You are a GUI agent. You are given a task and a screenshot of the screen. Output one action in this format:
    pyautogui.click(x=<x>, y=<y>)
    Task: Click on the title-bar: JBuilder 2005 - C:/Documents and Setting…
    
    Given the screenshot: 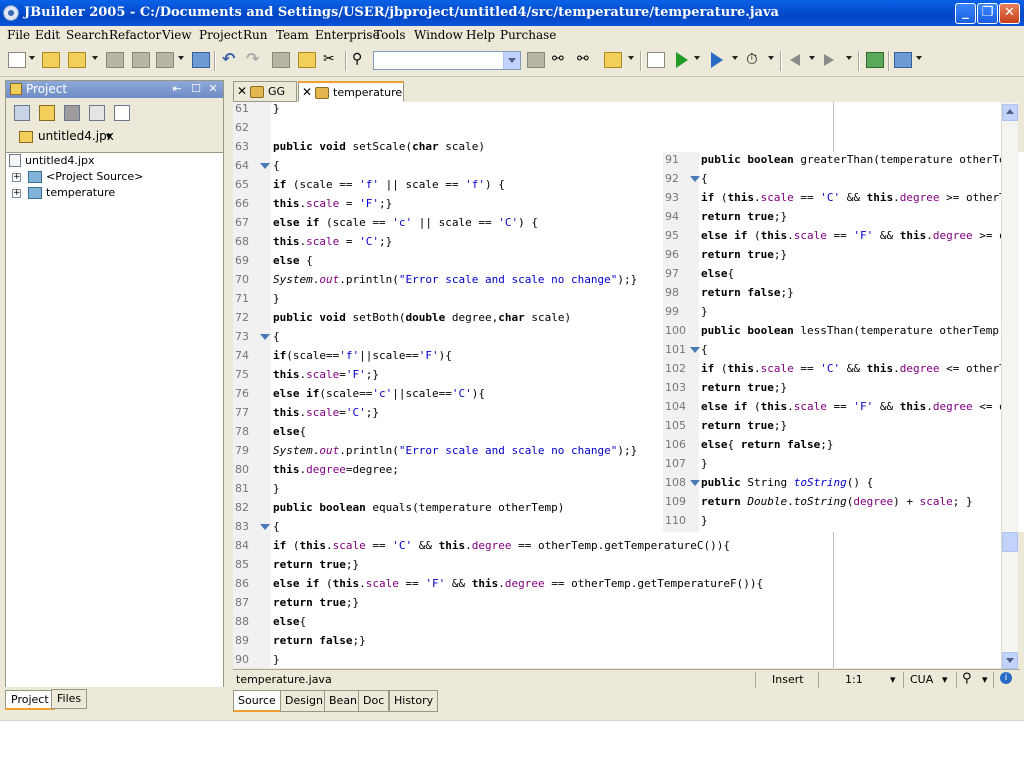 What is the action you would take?
    pyautogui.click(x=512, y=13)
    